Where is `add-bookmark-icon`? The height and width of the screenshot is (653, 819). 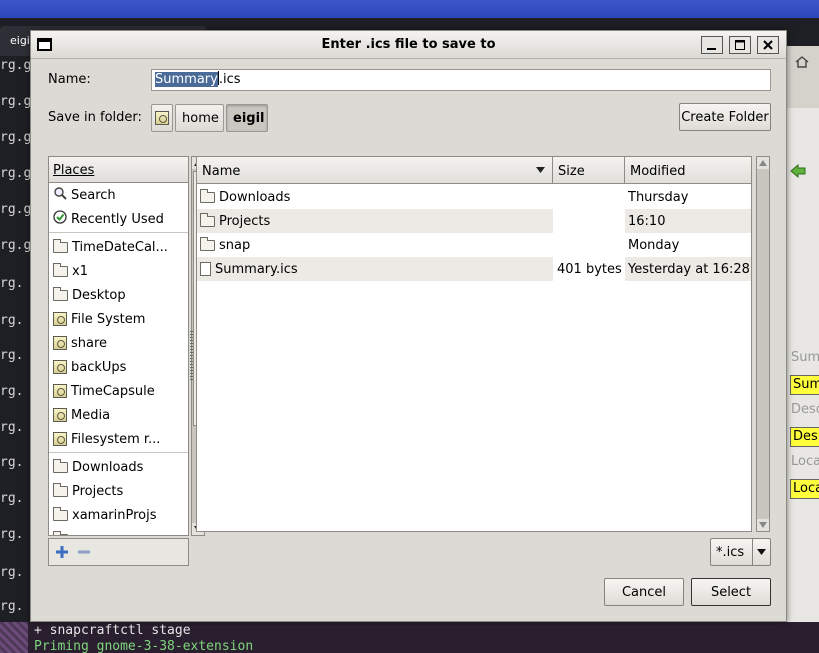
add-bookmark-icon is located at coordinates (62, 552).